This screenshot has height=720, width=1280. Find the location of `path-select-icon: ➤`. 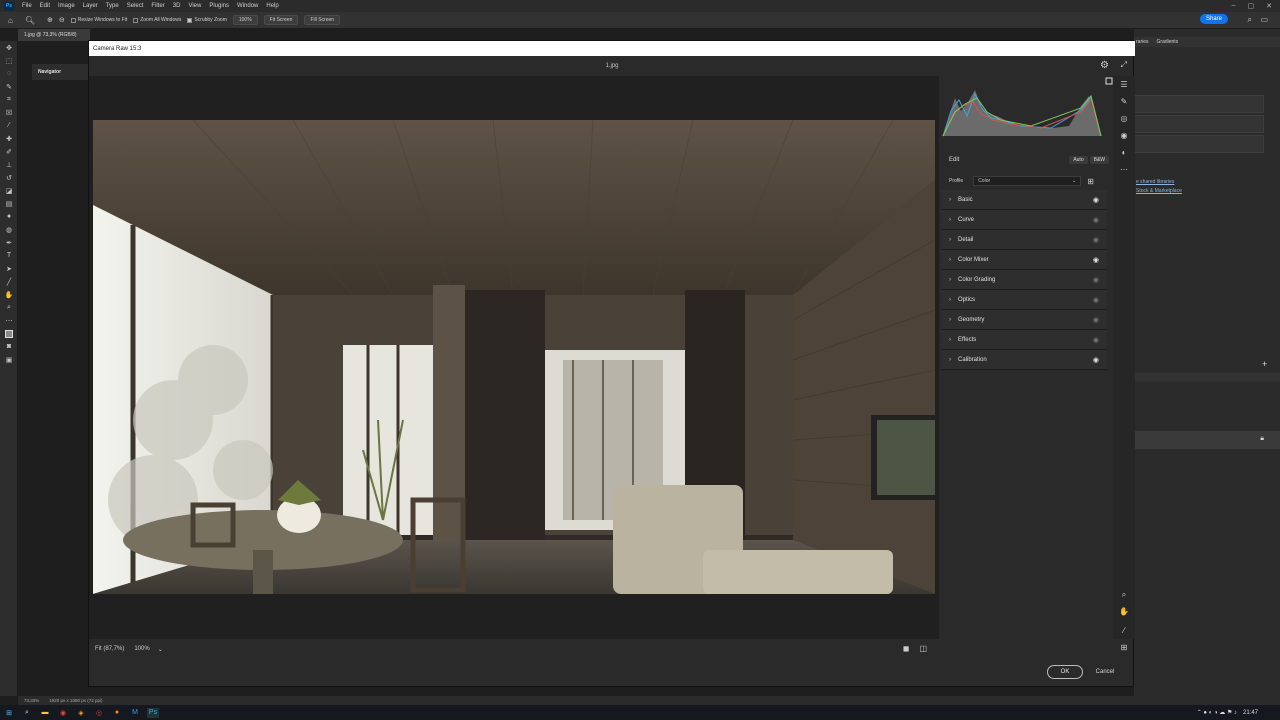

path-select-icon: ➤ is located at coordinates (9, 268).